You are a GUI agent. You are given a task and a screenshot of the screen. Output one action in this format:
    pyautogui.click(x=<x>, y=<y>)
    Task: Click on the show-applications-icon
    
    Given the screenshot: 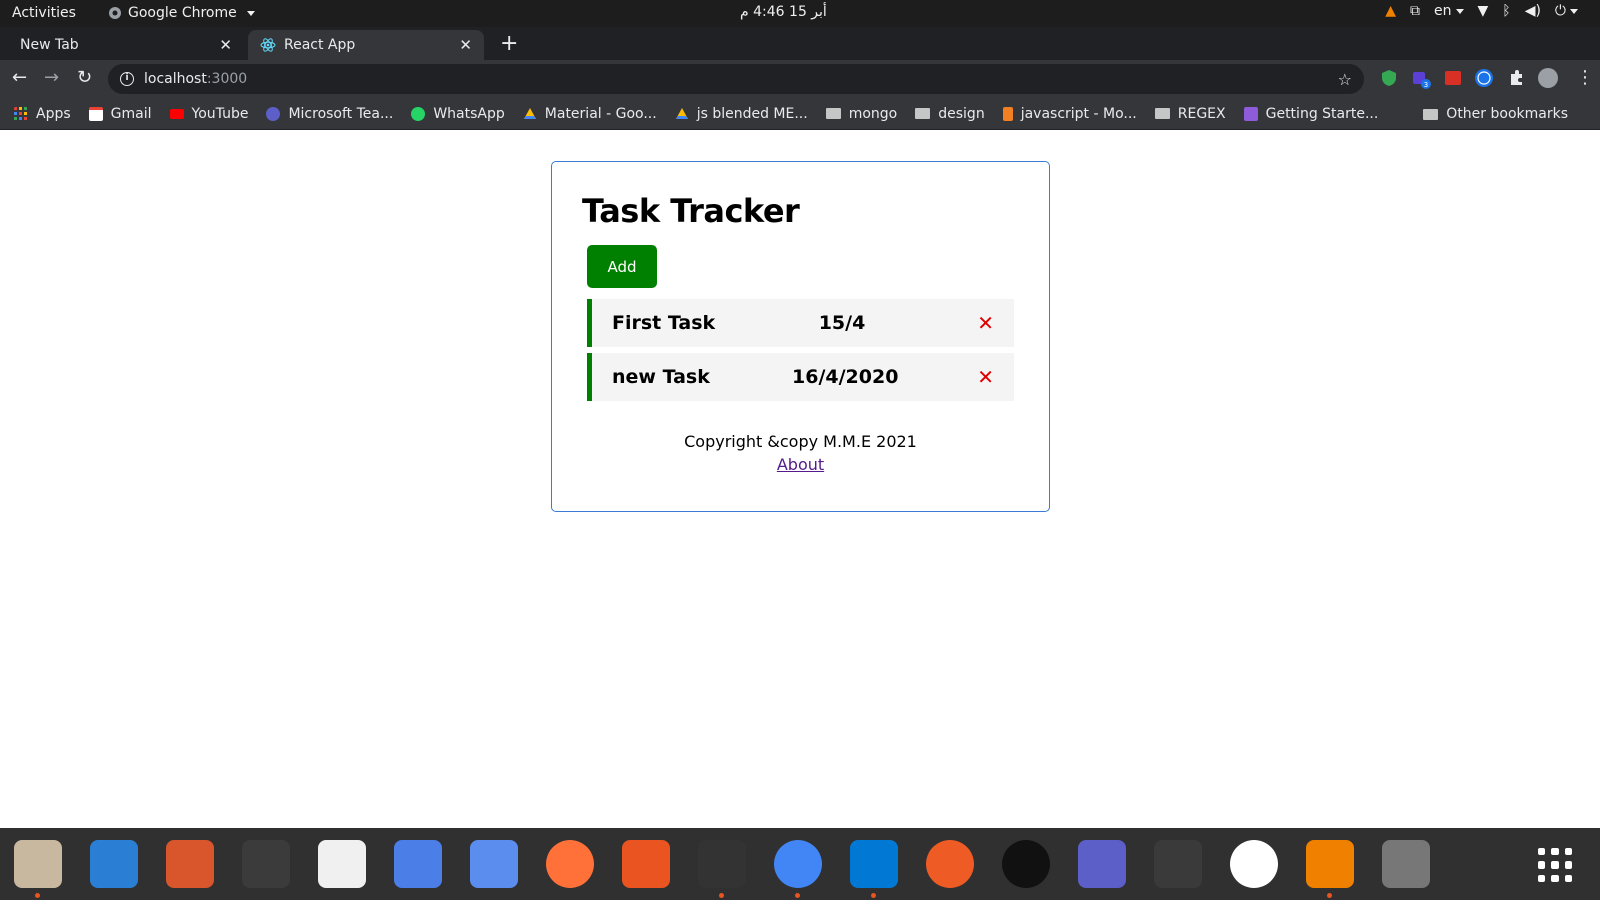 What is the action you would take?
    pyautogui.click(x=1555, y=865)
    